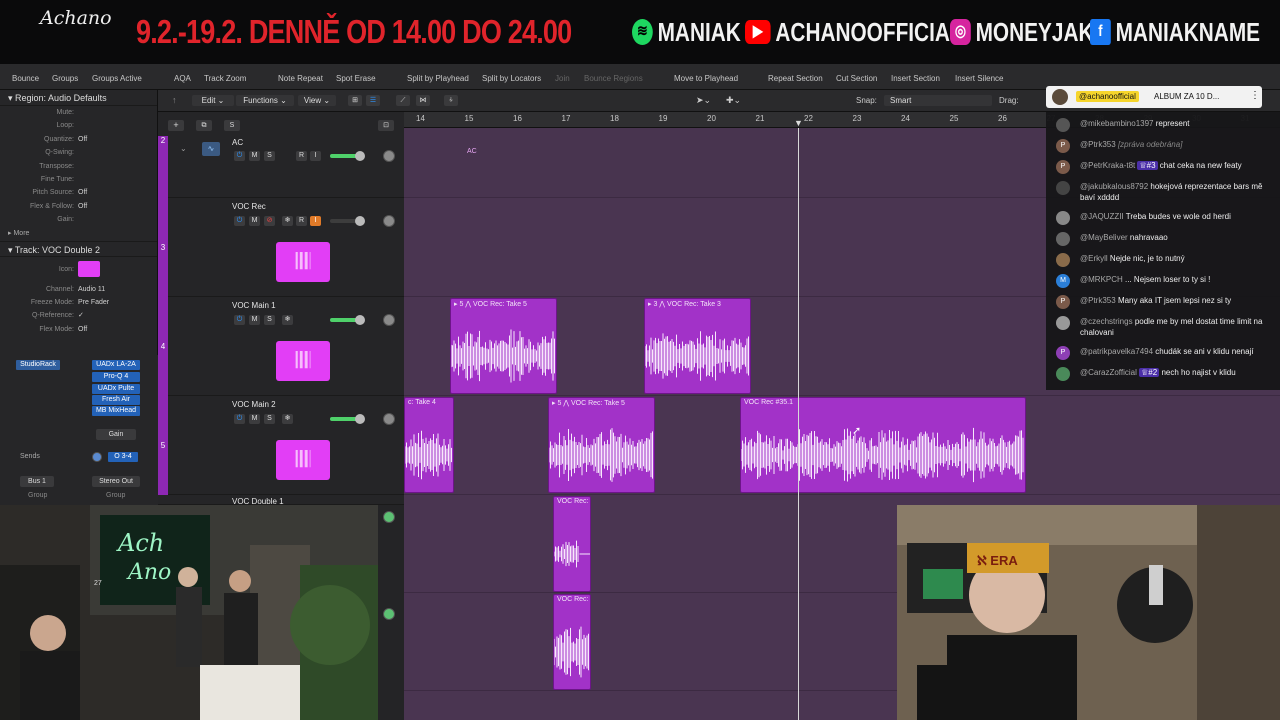  Describe the element at coordinates (281, 346) in the screenshot. I see `track-header-voc-main-1: 4 VOC Main 1 ⏻ M S ❄ 𝄃𝄃𝄃` at that location.